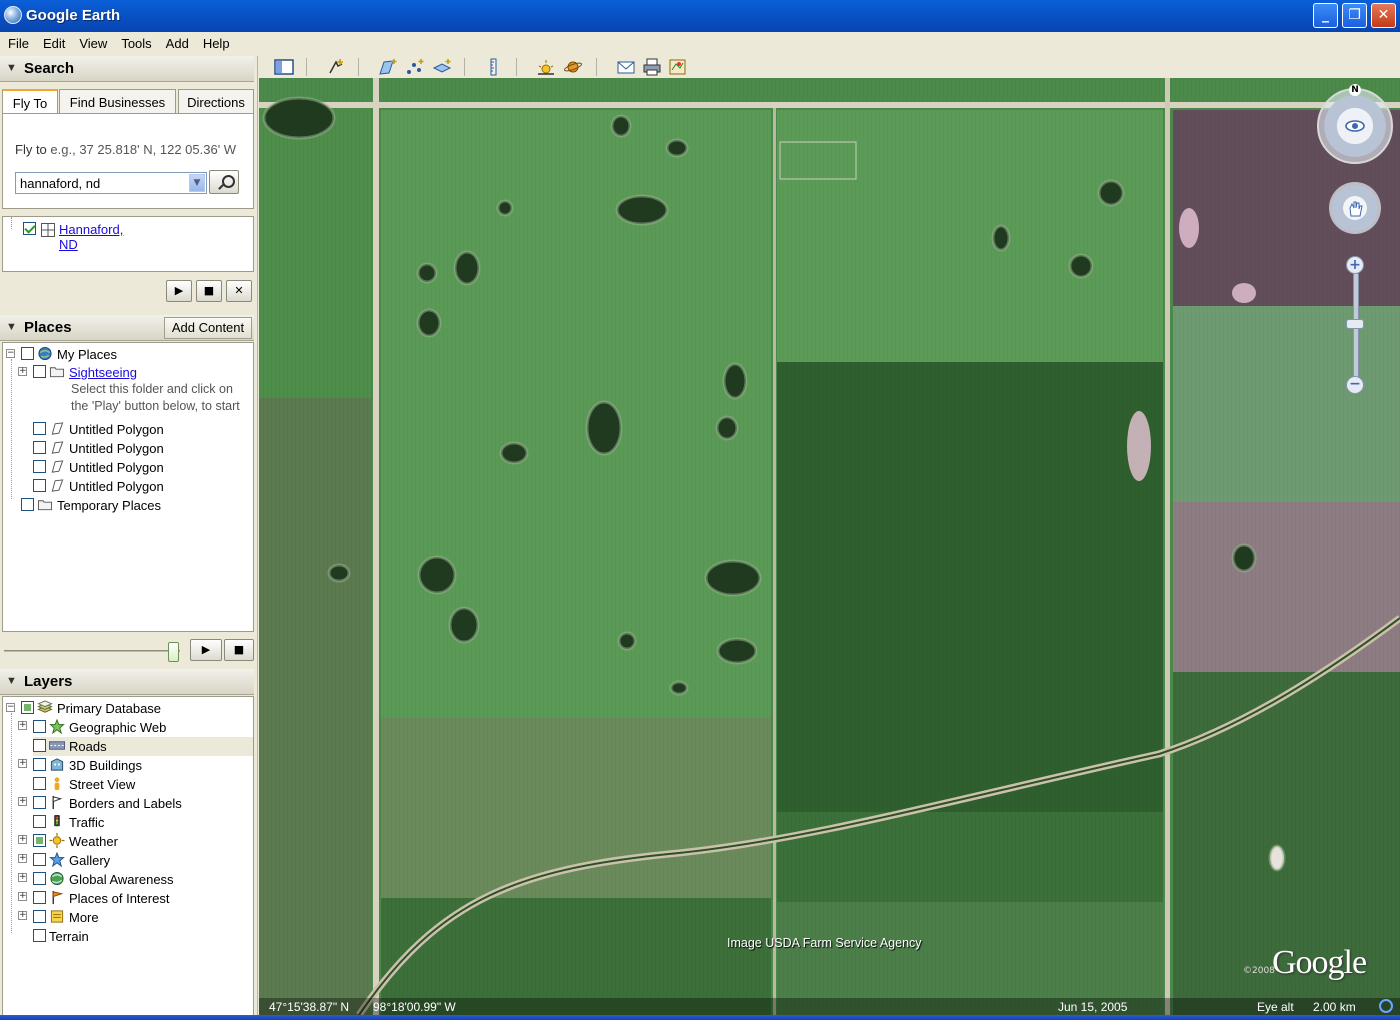 This screenshot has height=1020, width=1400. I want to click on title-bar: Google Earth _ ❐ ✕, so click(700, 16).